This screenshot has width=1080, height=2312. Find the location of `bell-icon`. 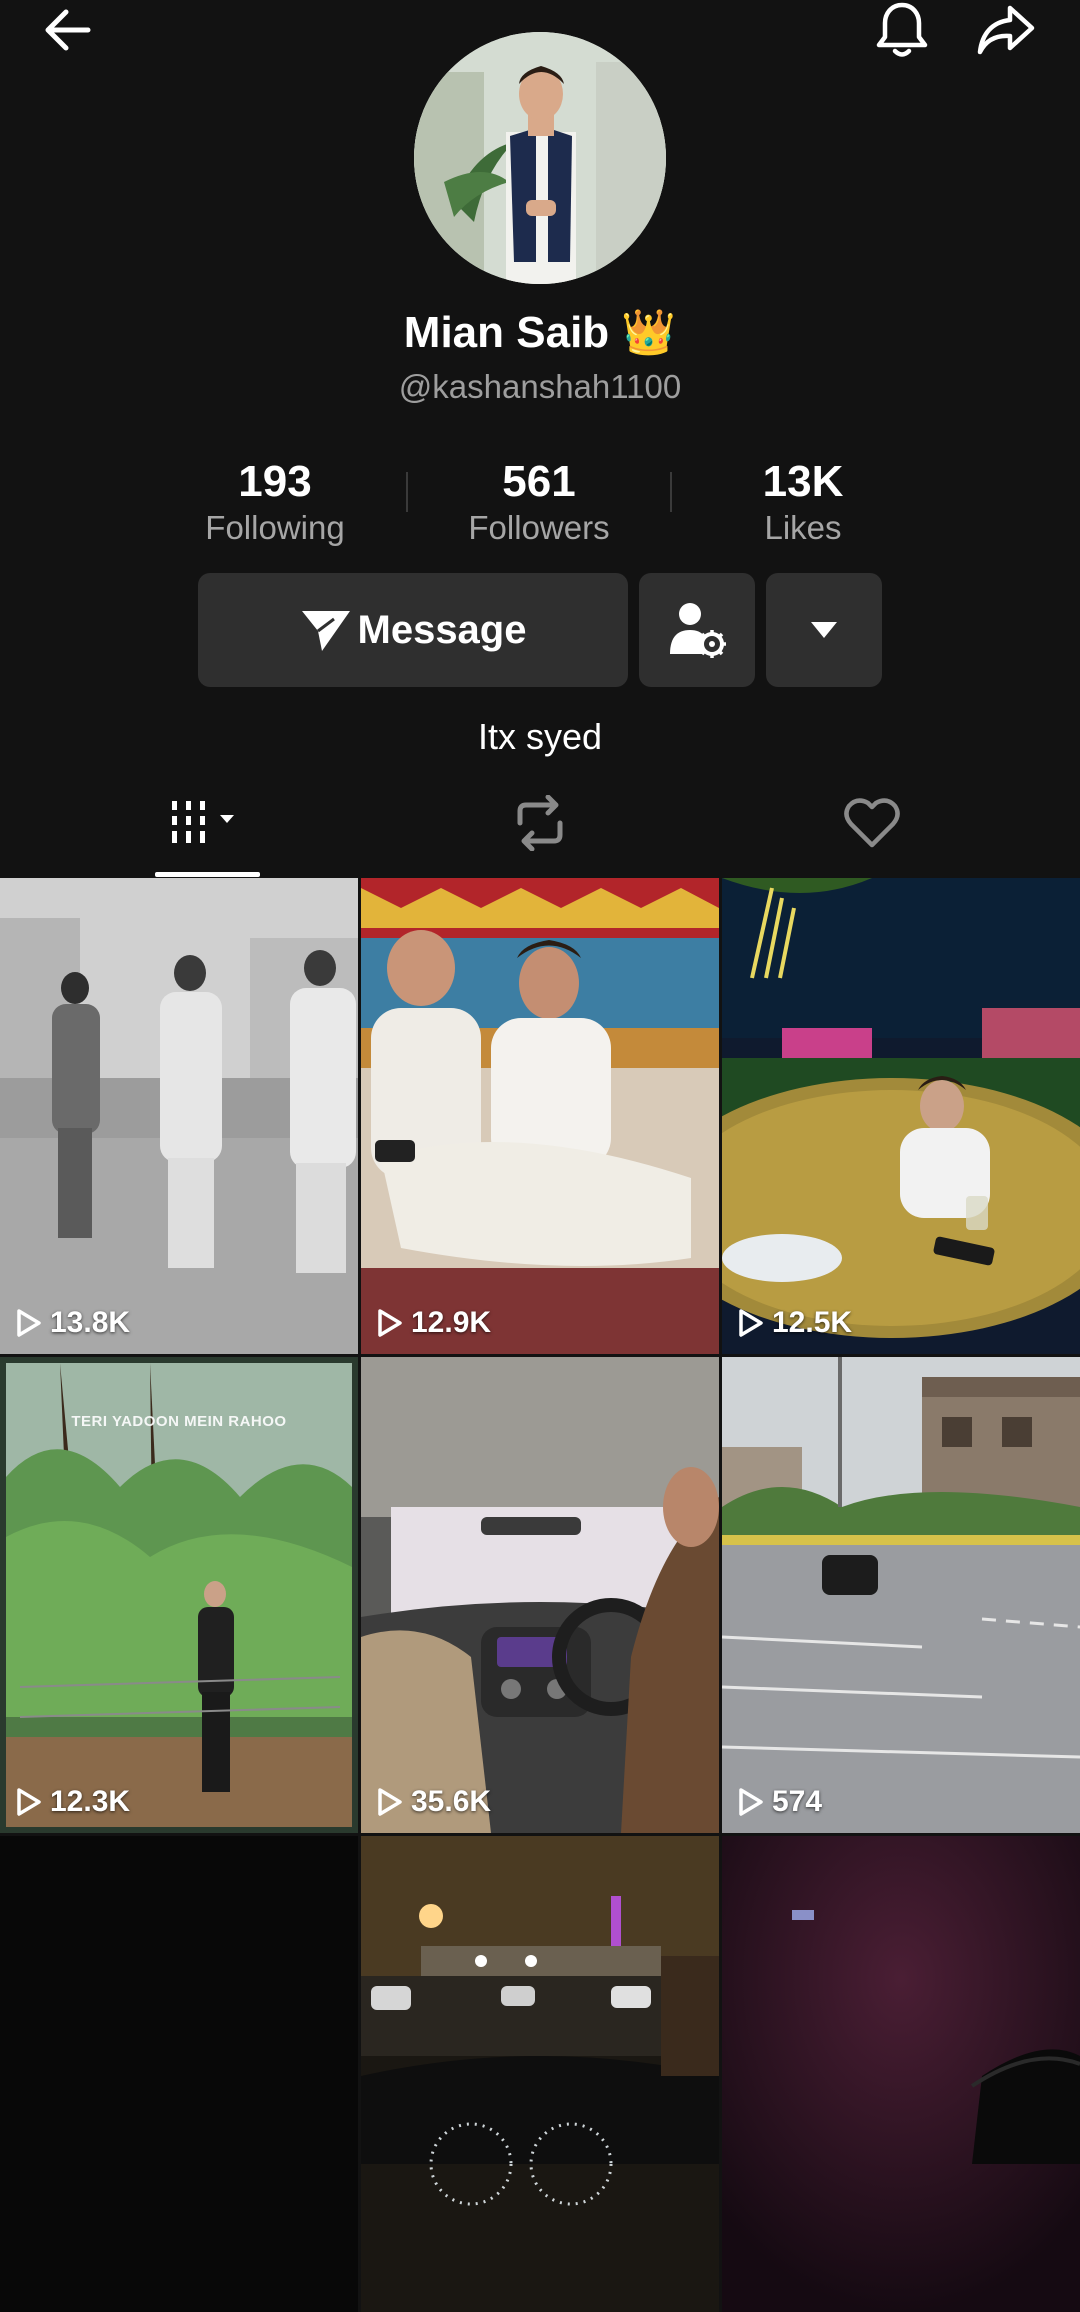

bell-icon is located at coordinates (902, 29).